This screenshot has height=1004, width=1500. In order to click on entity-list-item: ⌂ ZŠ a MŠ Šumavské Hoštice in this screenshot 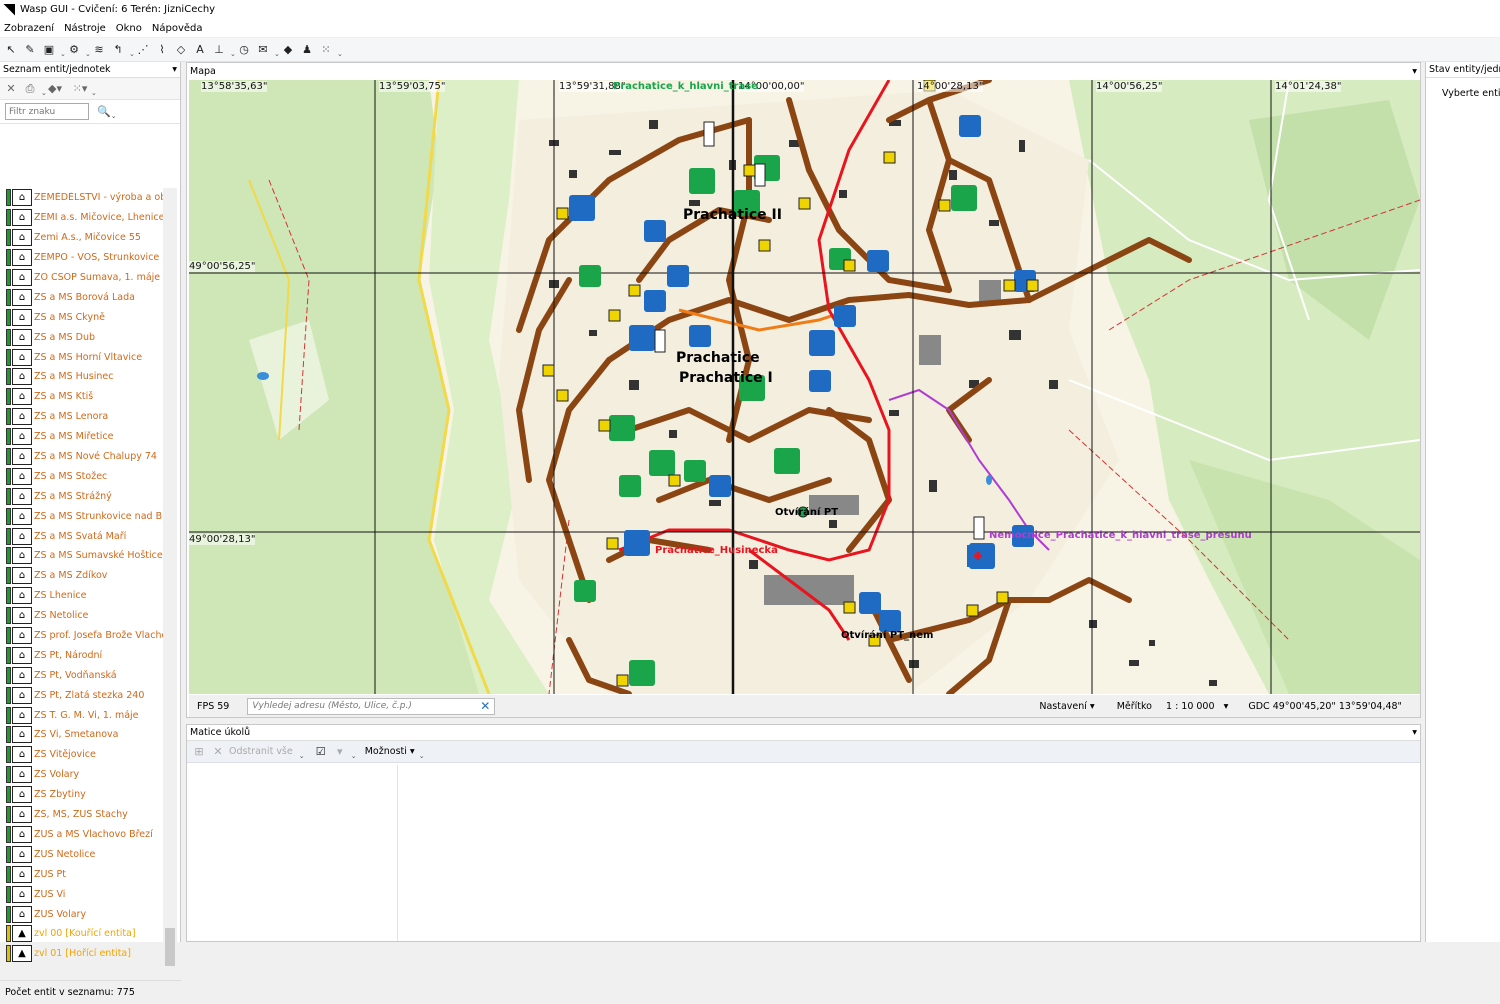, I will do `click(81, 556)`.